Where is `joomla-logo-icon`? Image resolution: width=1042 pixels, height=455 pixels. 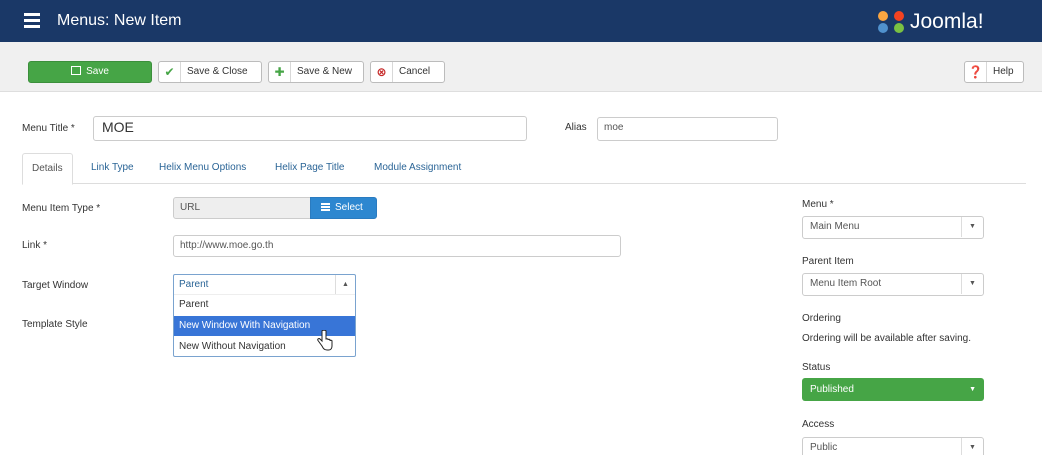 joomla-logo-icon is located at coordinates (891, 22).